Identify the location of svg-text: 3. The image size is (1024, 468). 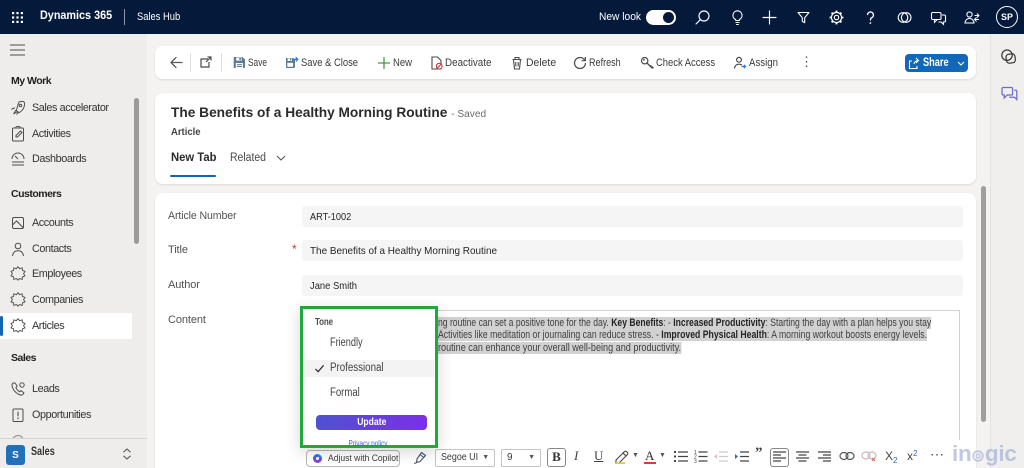
(695, 461).